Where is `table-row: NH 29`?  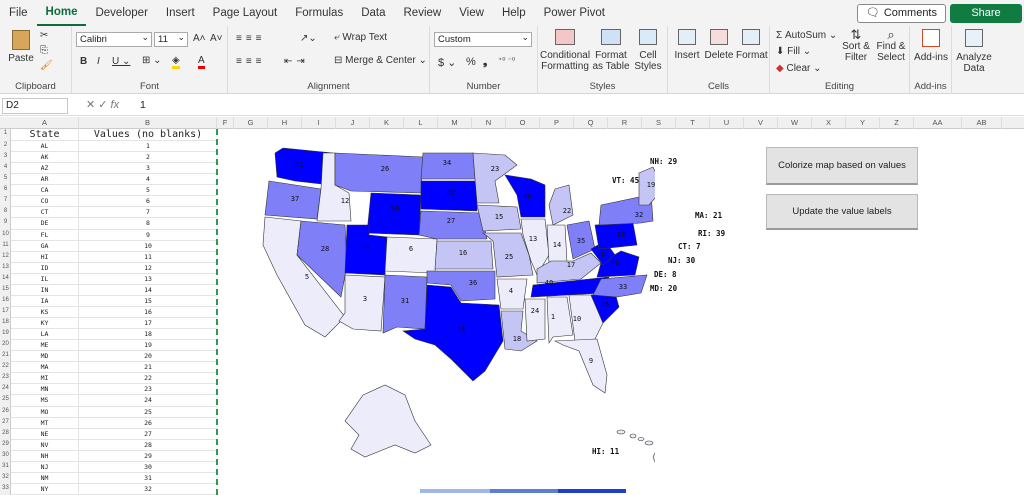
table-row: NH 29 is located at coordinates (114, 456).